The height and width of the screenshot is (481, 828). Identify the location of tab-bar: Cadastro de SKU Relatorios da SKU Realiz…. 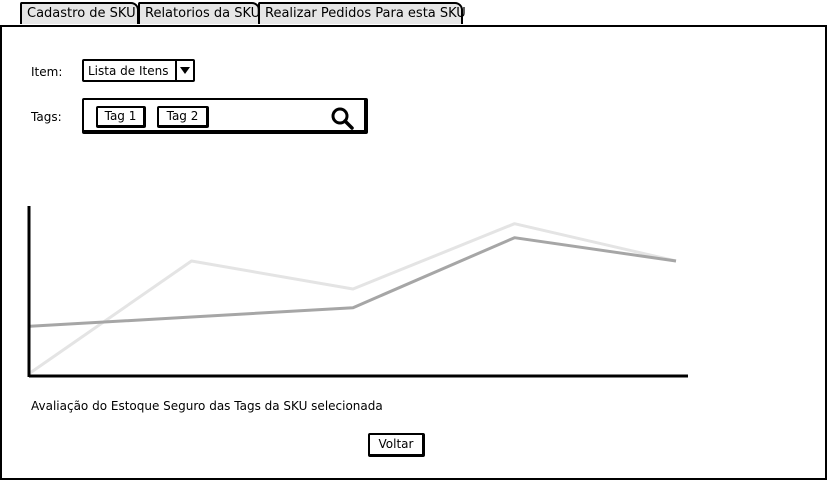
(414, 13).